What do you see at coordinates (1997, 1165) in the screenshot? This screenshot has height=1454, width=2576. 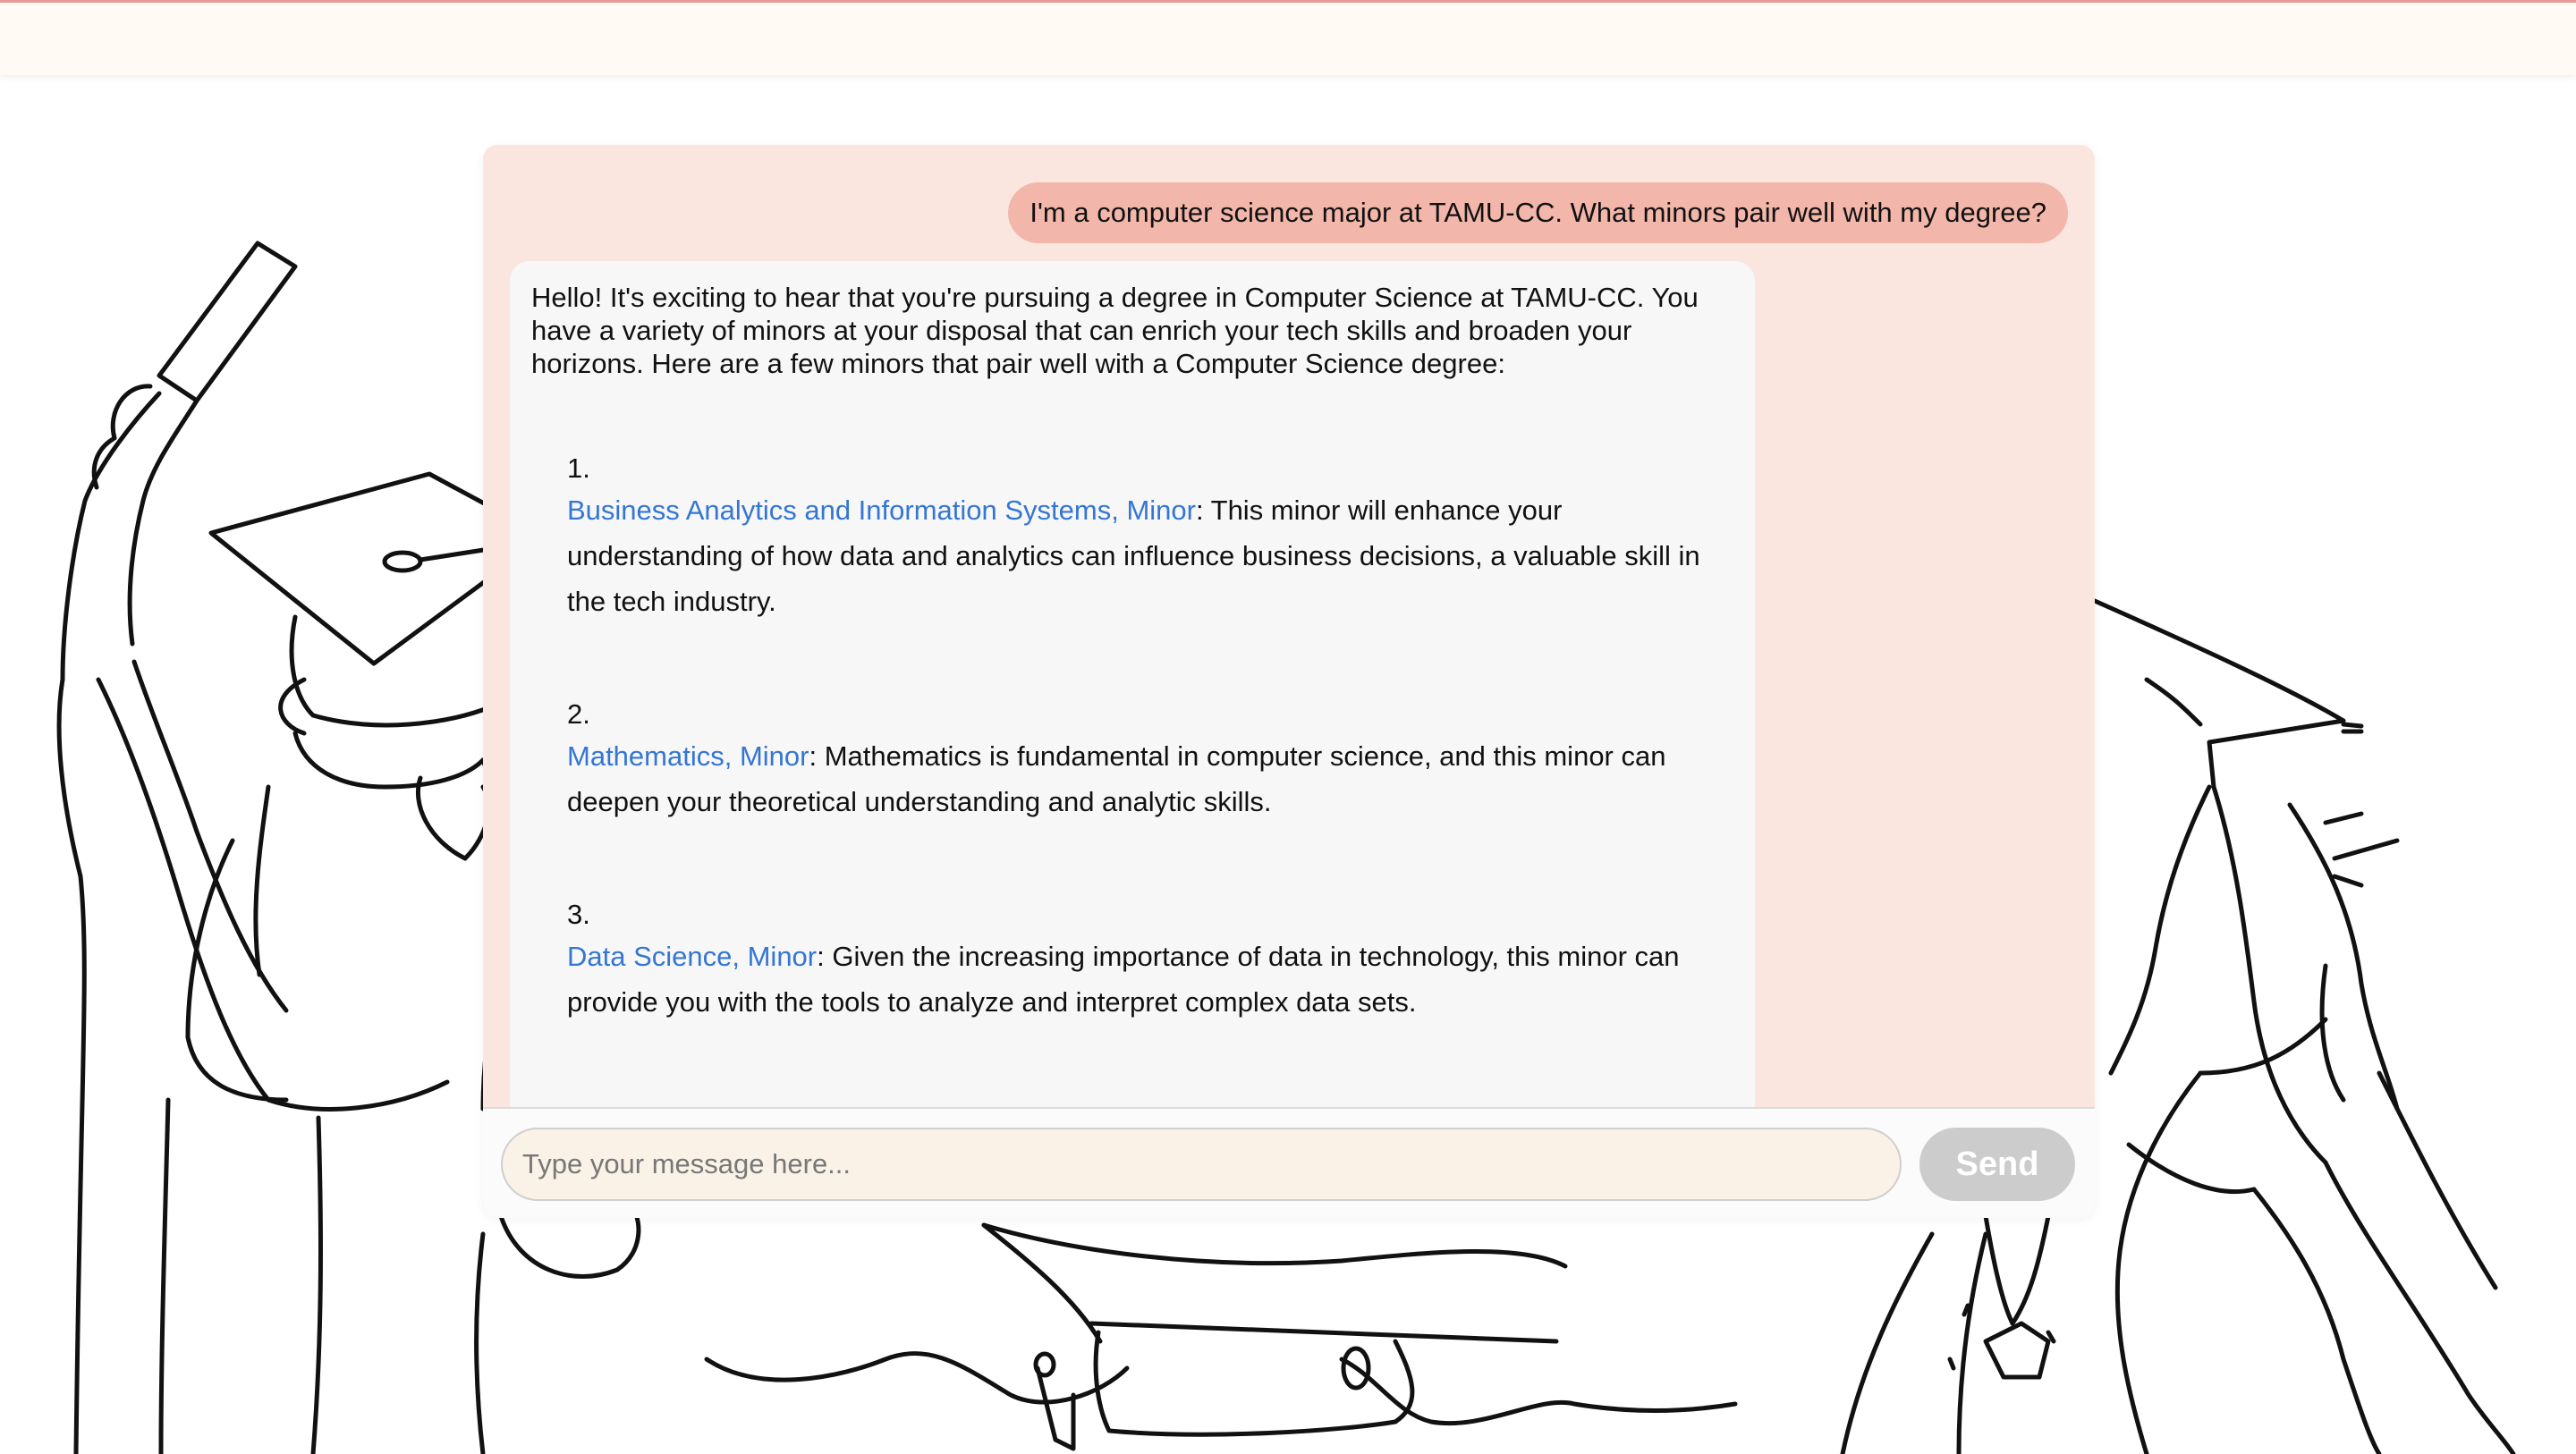 I see `send-button: Send` at bounding box center [1997, 1165].